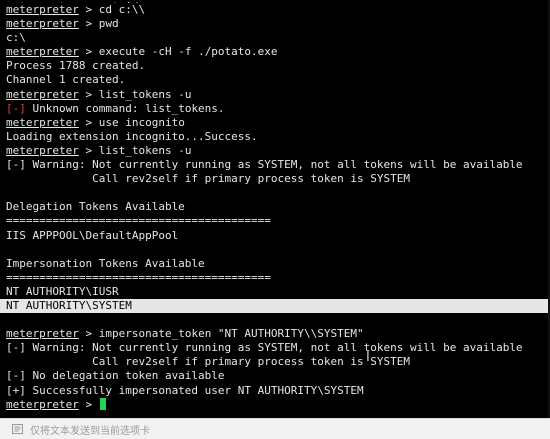 The image size is (550, 439). I want to click on terminal-command-line: meterpreter > pwd, so click(278, 24).